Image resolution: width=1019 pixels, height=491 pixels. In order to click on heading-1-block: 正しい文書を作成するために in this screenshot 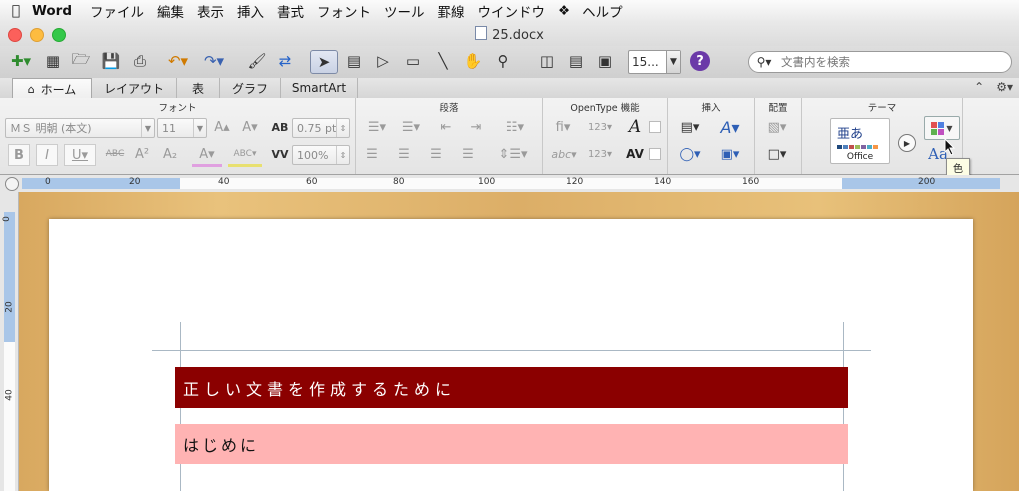, I will do `click(511, 387)`.